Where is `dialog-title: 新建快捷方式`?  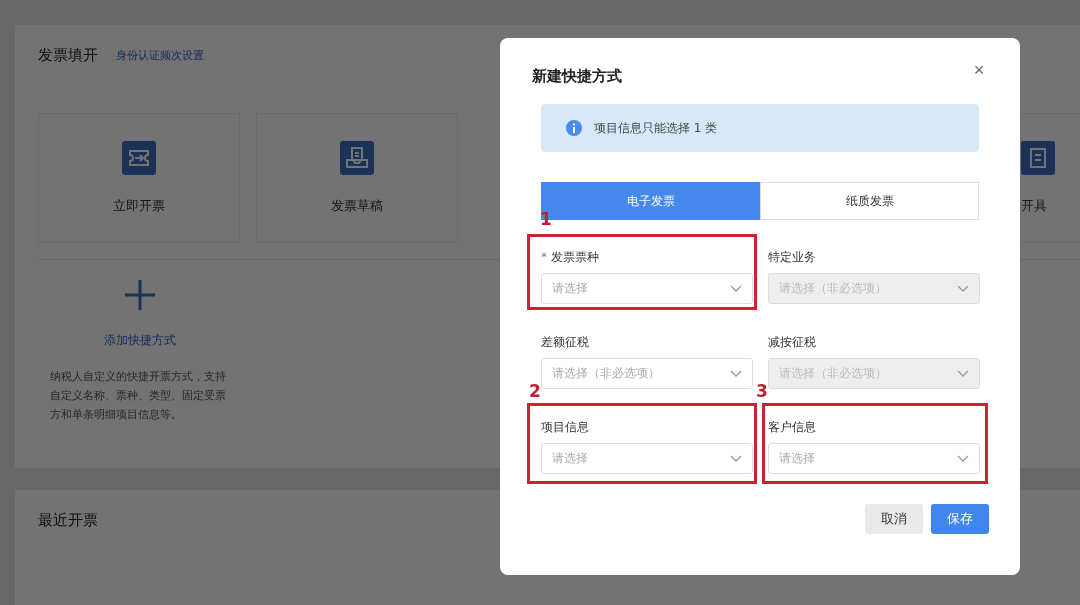
dialog-title: 新建快捷方式 is located at coordinates (577, 76).